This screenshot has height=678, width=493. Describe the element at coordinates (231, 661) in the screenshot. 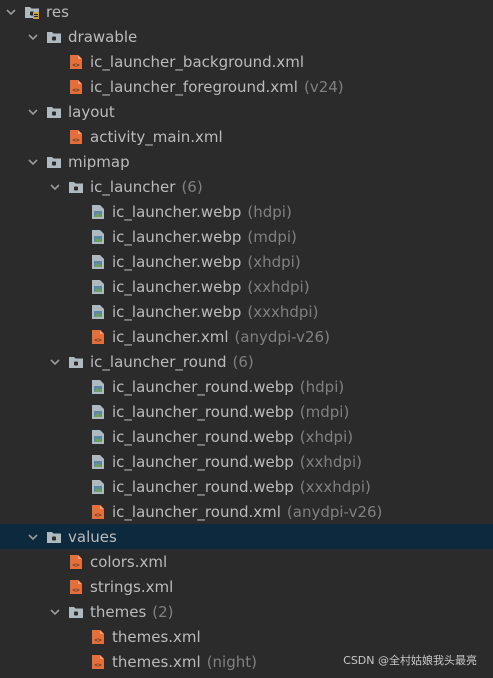

I see `tree-item-hint: (night)` at that location.